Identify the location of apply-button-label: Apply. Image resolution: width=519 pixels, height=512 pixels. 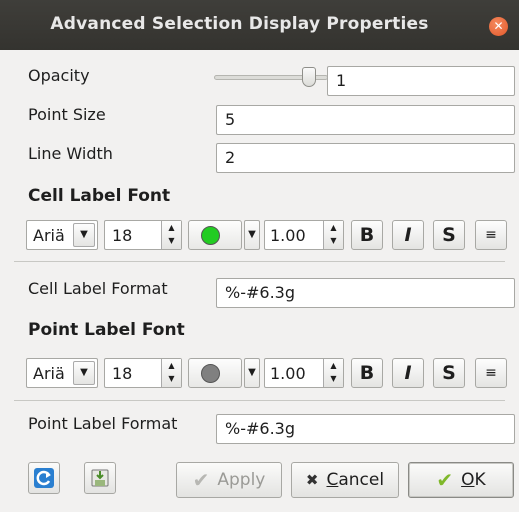
(241, 480).